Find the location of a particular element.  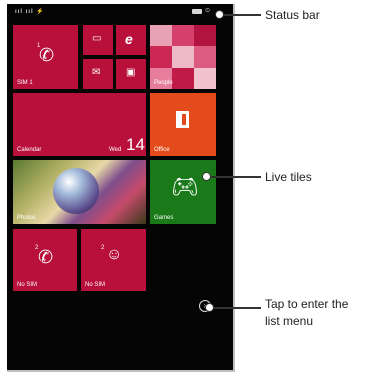

tile-nosim-phone: ✆ 2 No SIM is located at coordinates (45, 260).